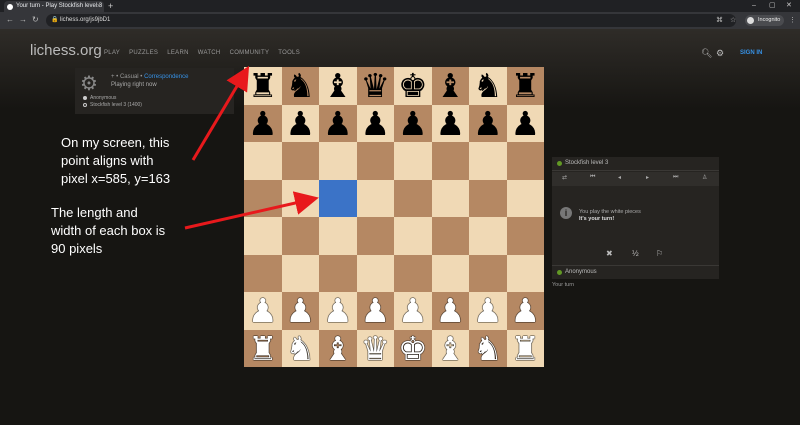 The image size is (800, 425). What do you see at coordinates (300, 161) in the screenshot?
I see `square-b6` at bounding box center [300, 161].